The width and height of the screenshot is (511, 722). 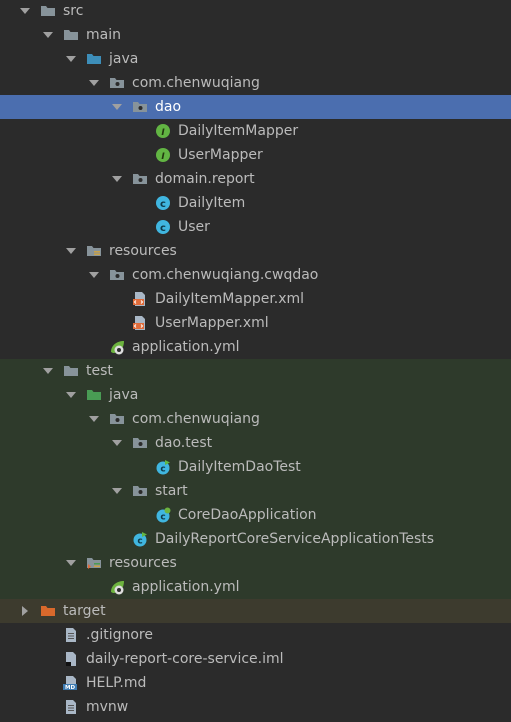 I want to click on tree-node-src: src, so click(x=255, y=11).